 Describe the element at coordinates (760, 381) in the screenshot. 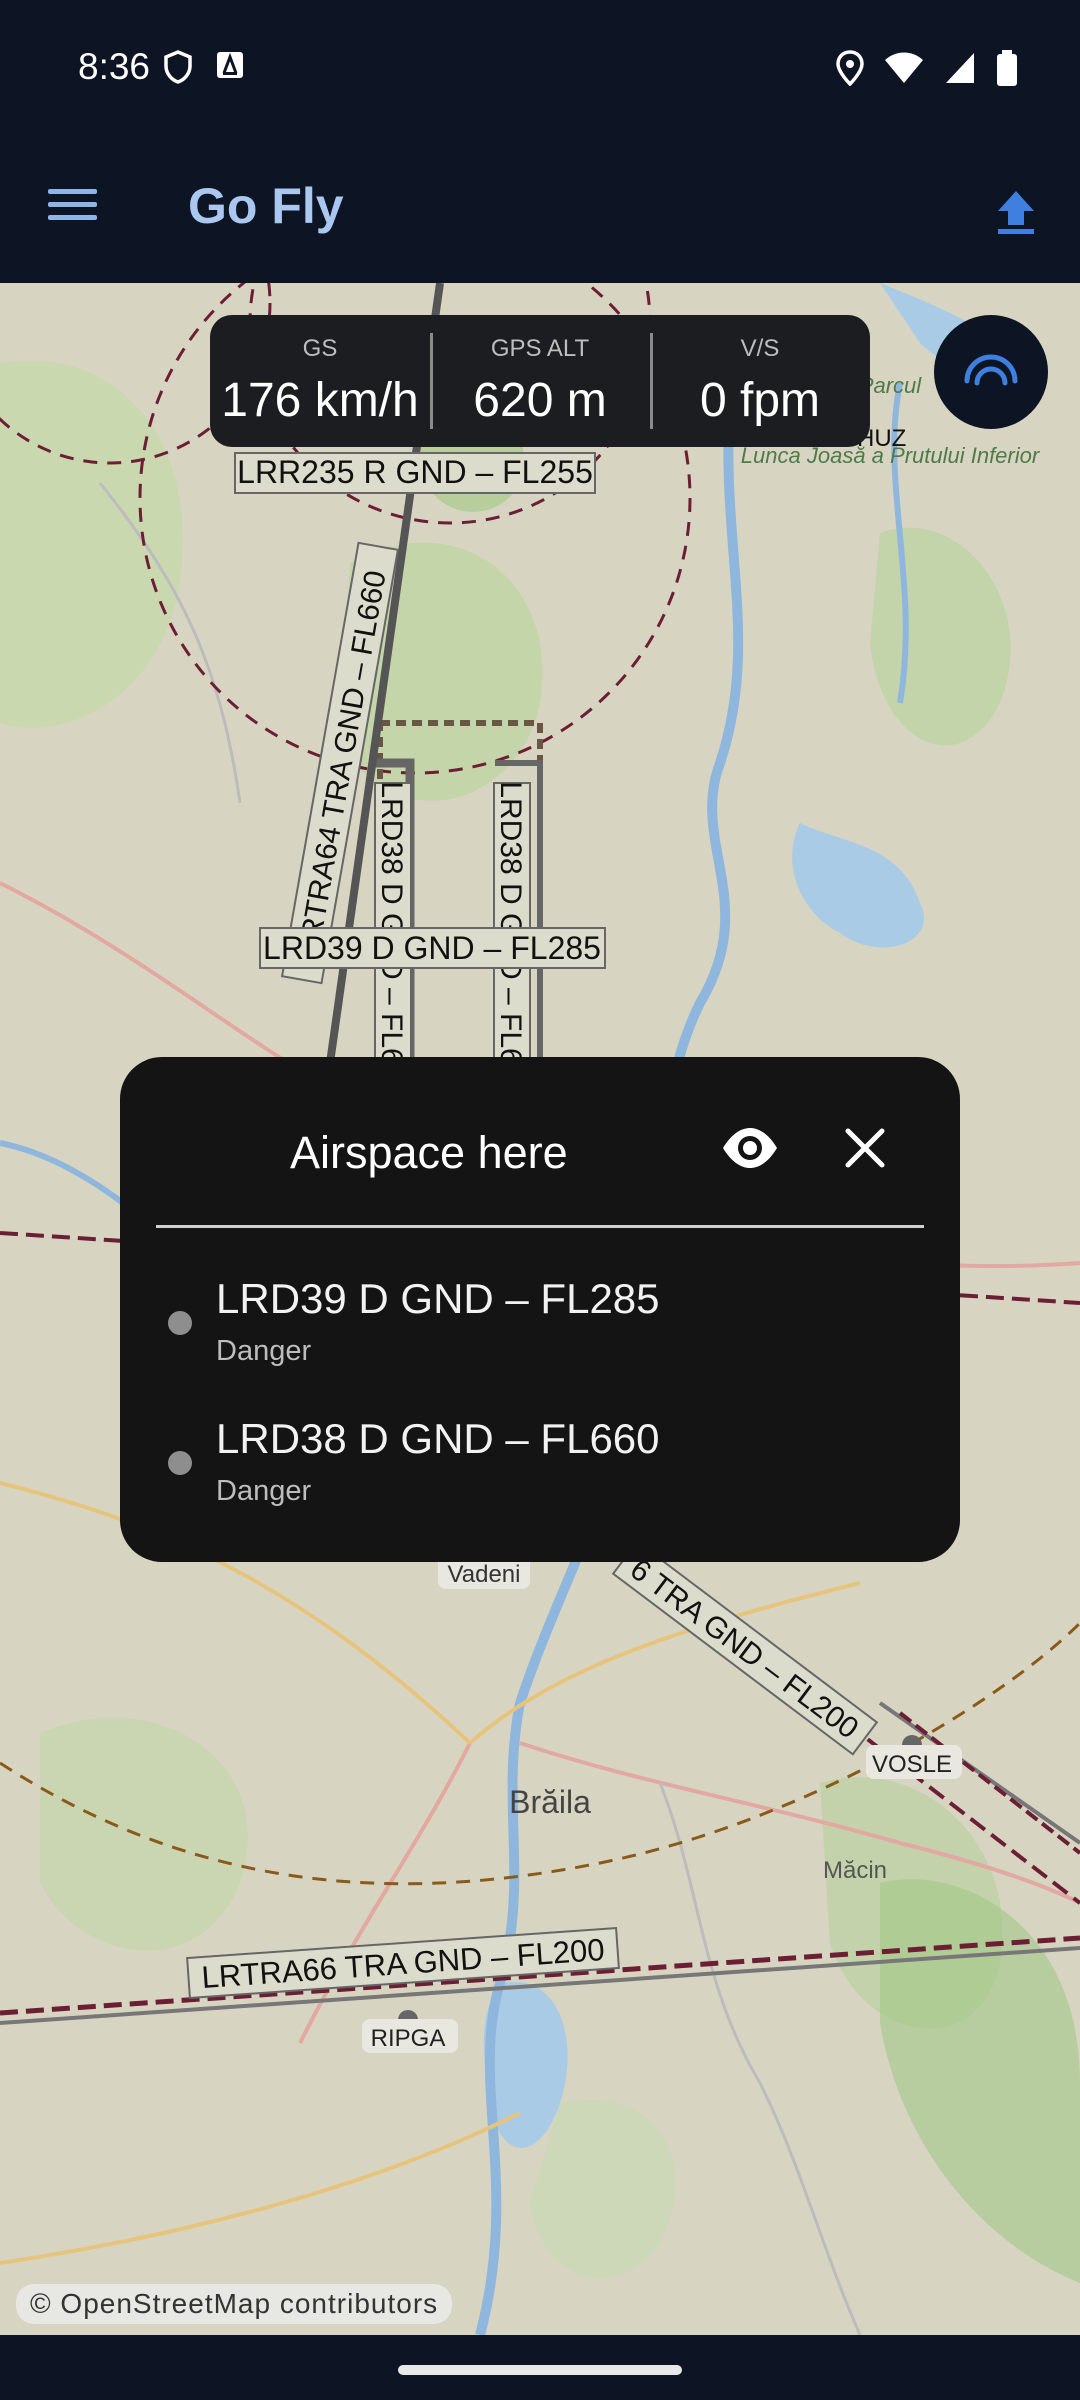

I see `instrument-vs: V/S 0 fpm` at that location.